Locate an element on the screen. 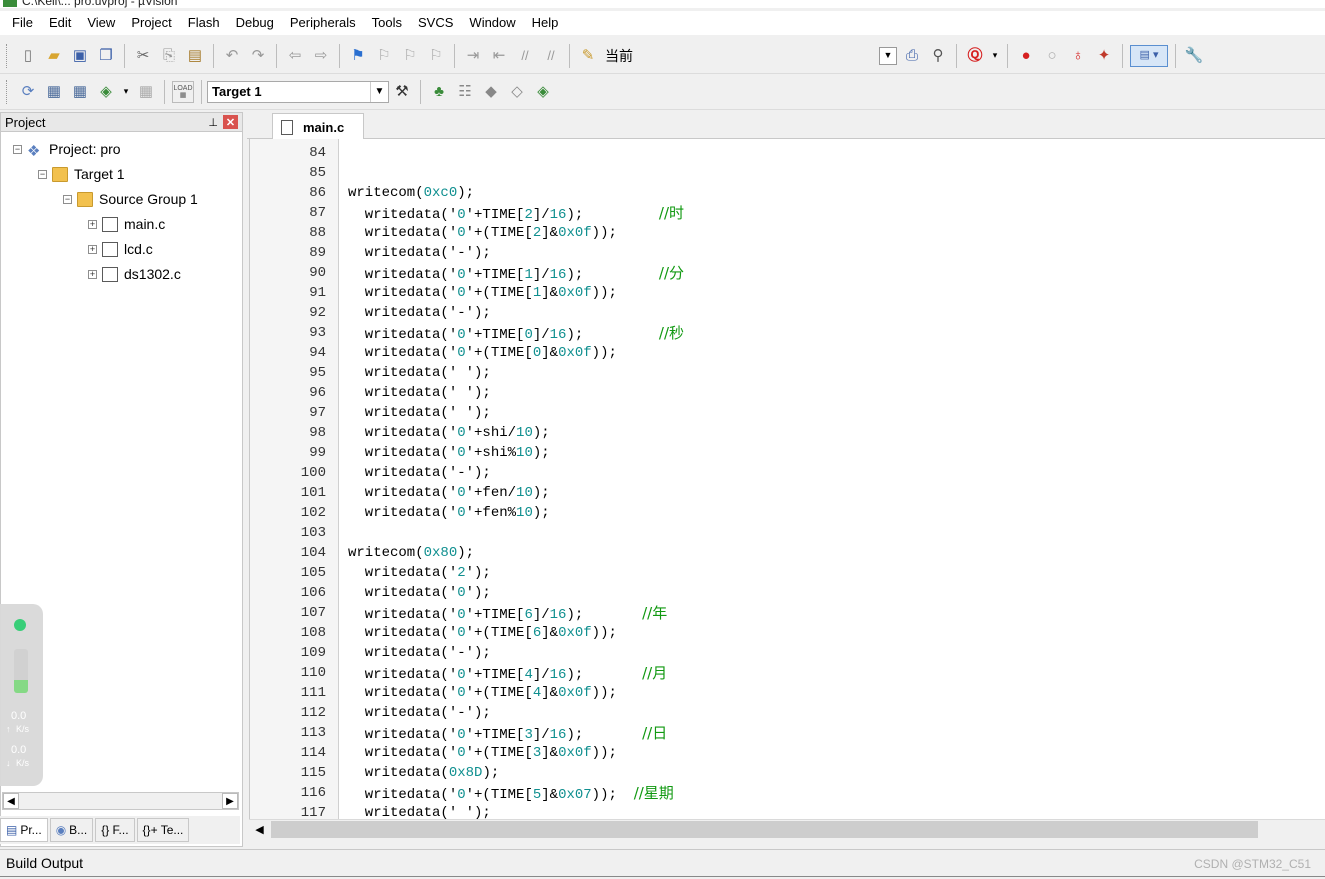 This screenshot has height=879, width=1325. code-line: 93 writedata('0'+TIME[0]/16); //秒 is located at coordinates (785, 333).